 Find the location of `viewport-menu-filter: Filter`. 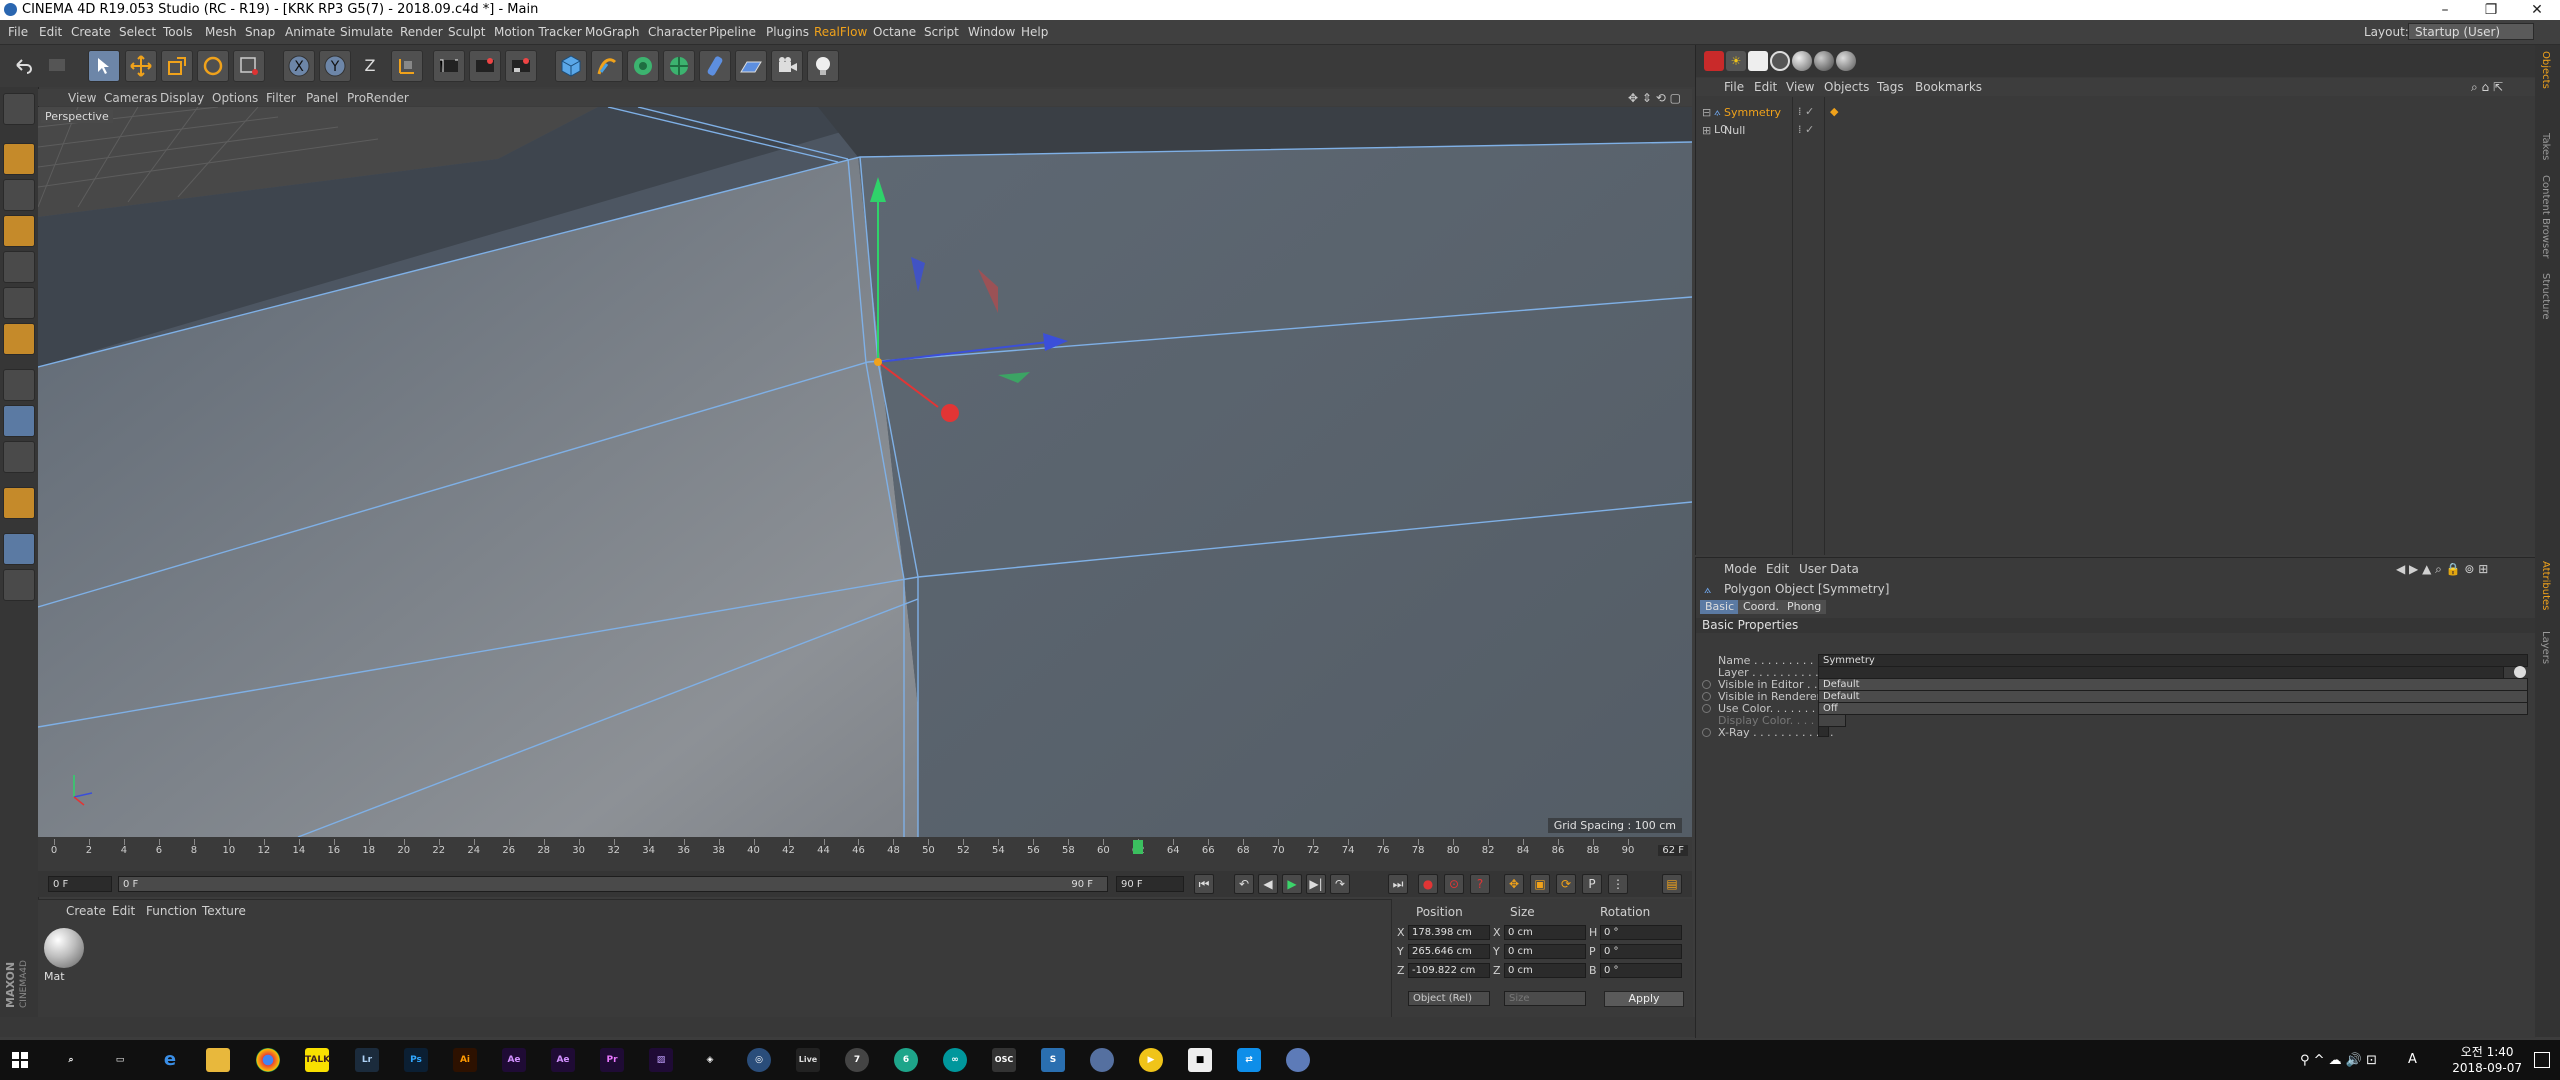

viewport-menu-filter: Filter is located at coordinates (281, 98).